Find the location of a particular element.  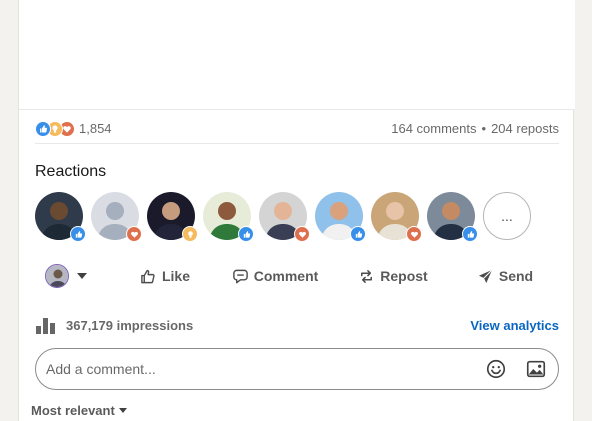

comment-sort-dropdown: Most relevant is located at coordinates (79, 410).